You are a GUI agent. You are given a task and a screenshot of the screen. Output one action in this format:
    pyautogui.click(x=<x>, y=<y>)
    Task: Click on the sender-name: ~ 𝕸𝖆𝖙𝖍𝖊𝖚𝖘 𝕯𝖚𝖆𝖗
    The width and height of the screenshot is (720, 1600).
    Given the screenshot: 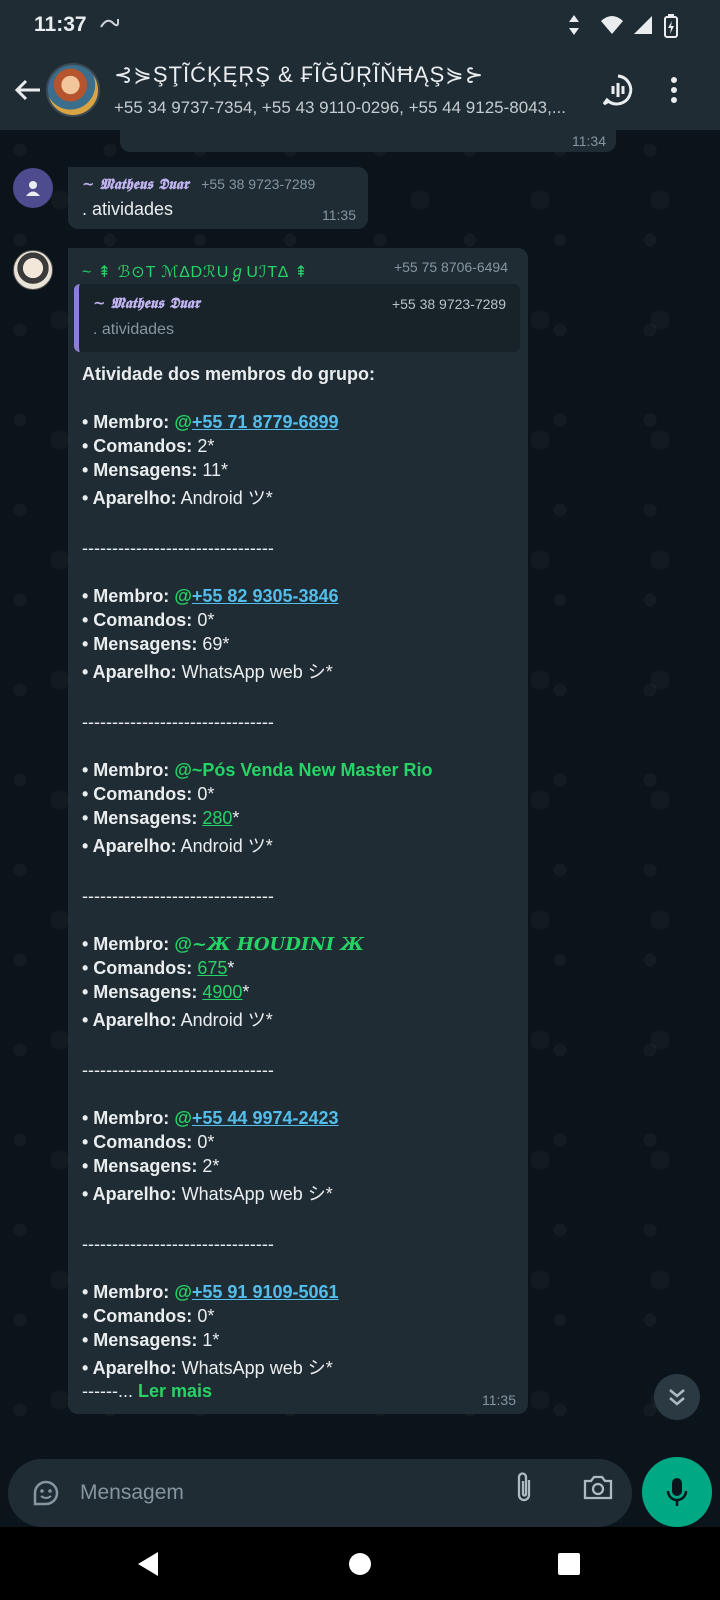 What is the action you would take?
    pyautogui.click(x=135, y=184)
    